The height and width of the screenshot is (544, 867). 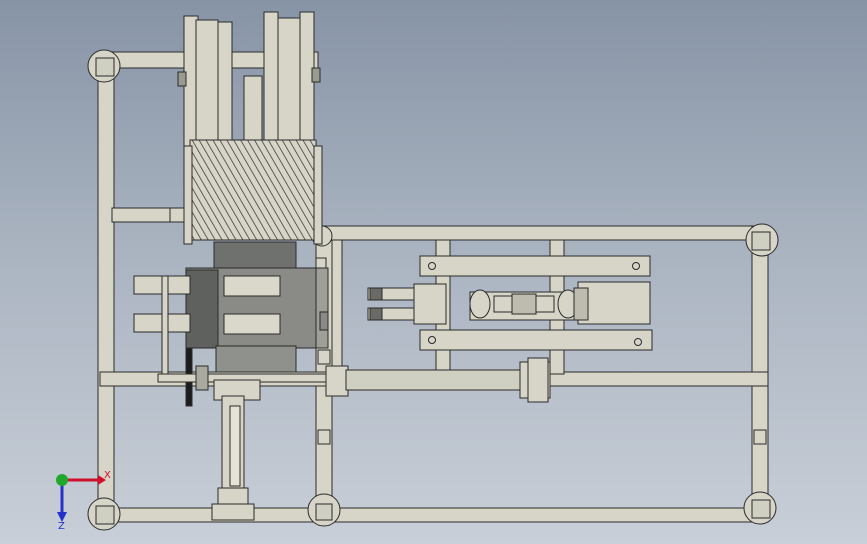 I want to click on z-axis-label: Z, so click(x=61, y=525).